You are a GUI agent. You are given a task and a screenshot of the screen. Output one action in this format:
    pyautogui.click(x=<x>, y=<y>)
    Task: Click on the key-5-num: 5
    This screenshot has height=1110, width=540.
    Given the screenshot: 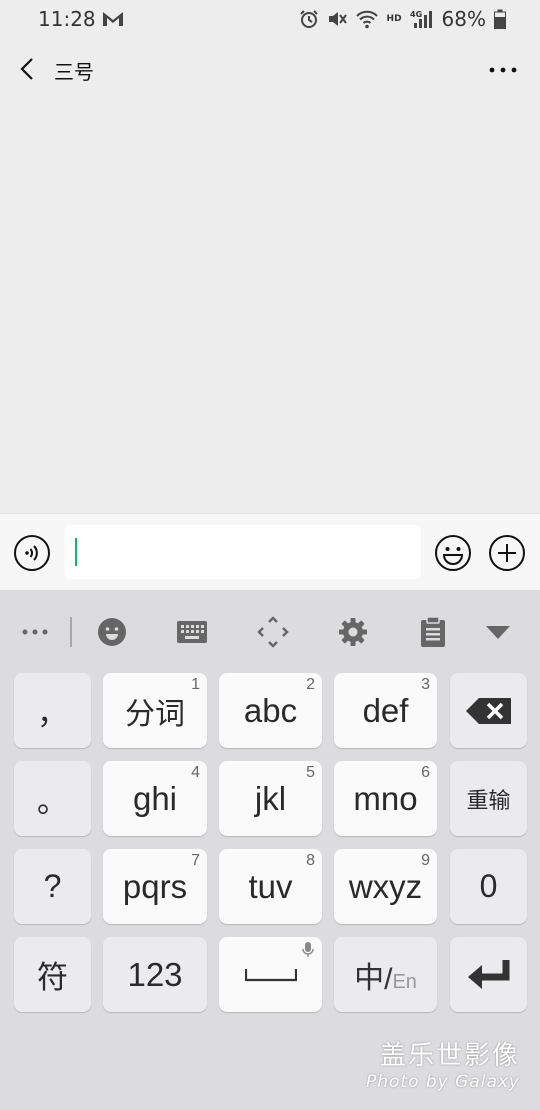 What is the action you would take?
    pyautogui.click(x=310, y=772)
    